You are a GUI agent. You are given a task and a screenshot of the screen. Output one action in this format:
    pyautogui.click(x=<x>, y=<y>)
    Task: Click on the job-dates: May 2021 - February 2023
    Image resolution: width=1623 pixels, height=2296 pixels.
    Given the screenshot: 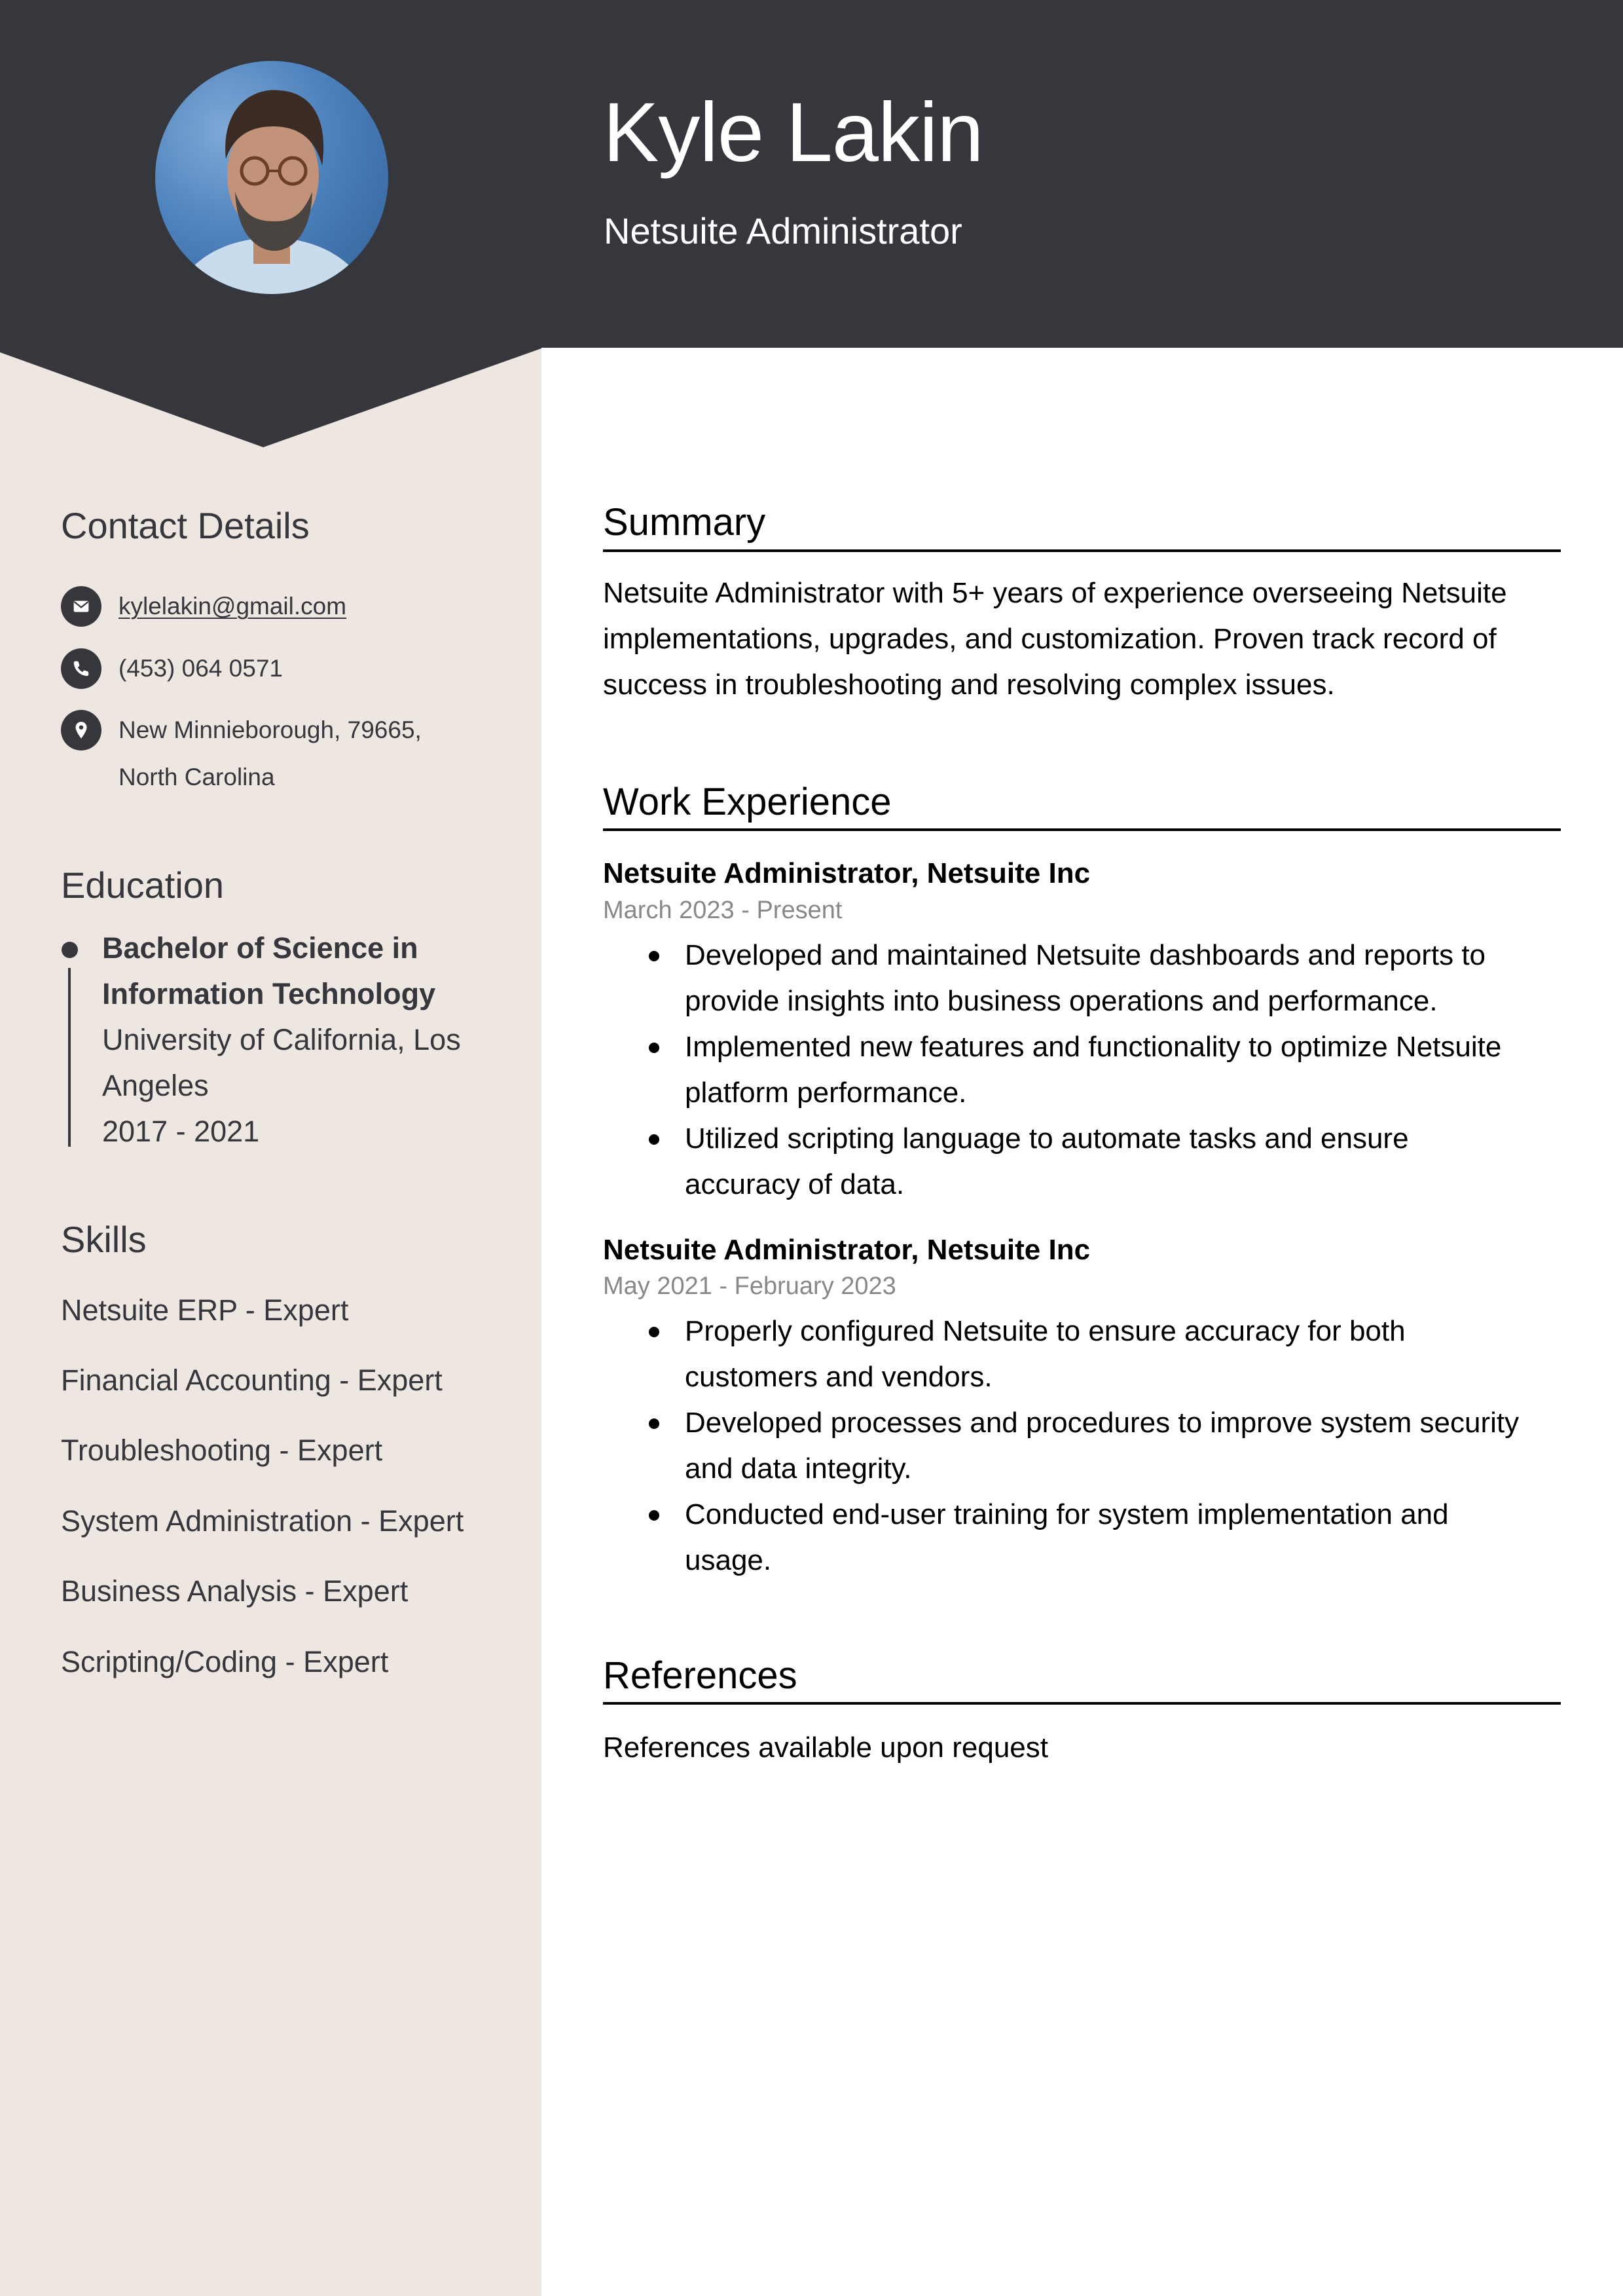 What is the action you would take?
    pyautogui.click(x=749, y=1286)
    